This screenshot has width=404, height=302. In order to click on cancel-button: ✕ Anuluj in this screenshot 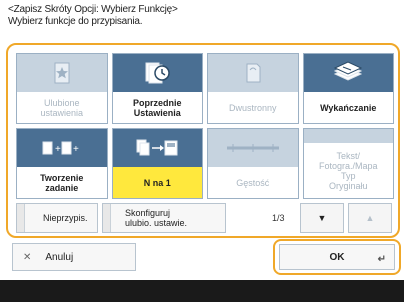, I will do `click(74, 257)`.